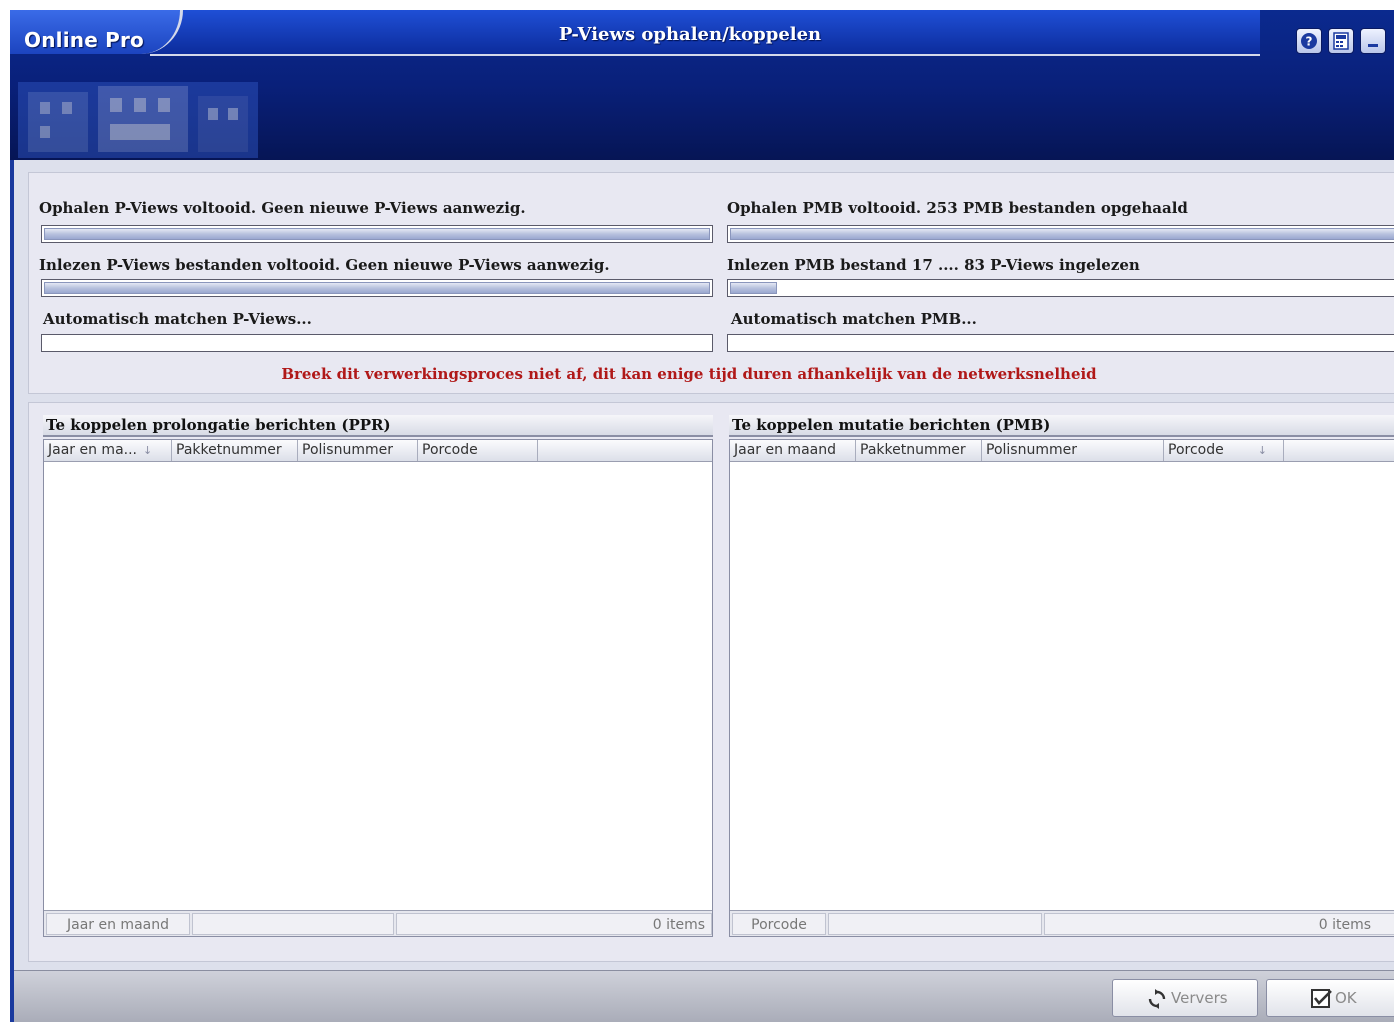 Image resolution: width=1394 pixels, height=1022 pixels. Describe the element at coordinates (702, 85) in the screenshot. I see `app-header: Online Pro P-Views ophalen/koppelen ?` at that location.